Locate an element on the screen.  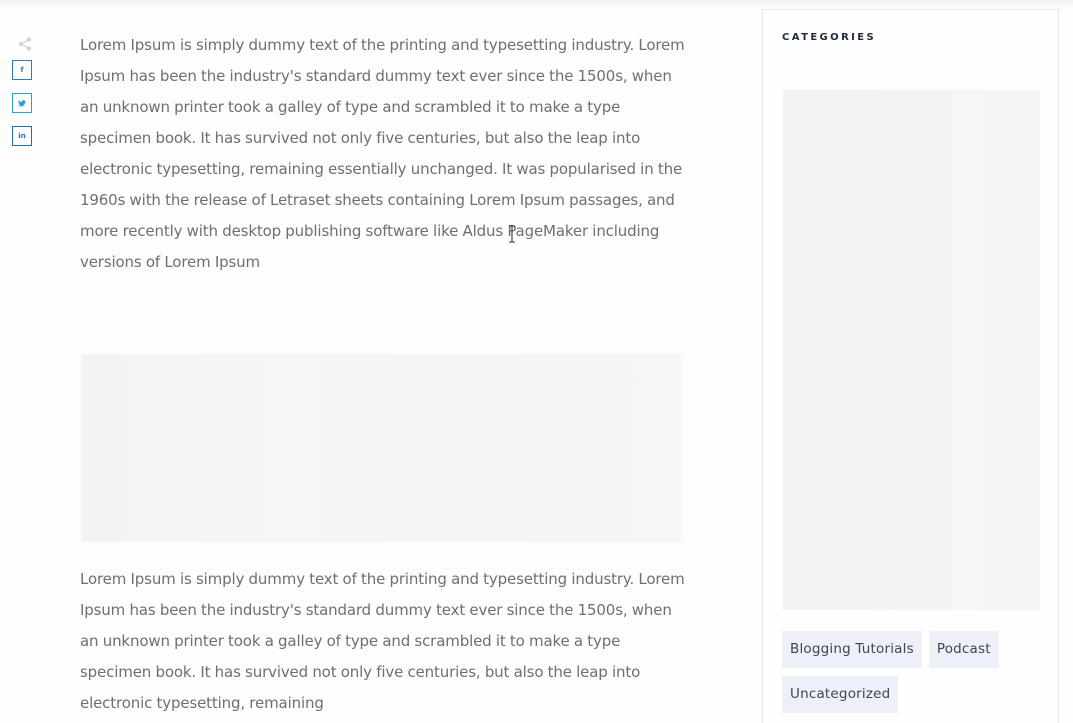
linkedin-icon: in is located at coordinates (22, 136).